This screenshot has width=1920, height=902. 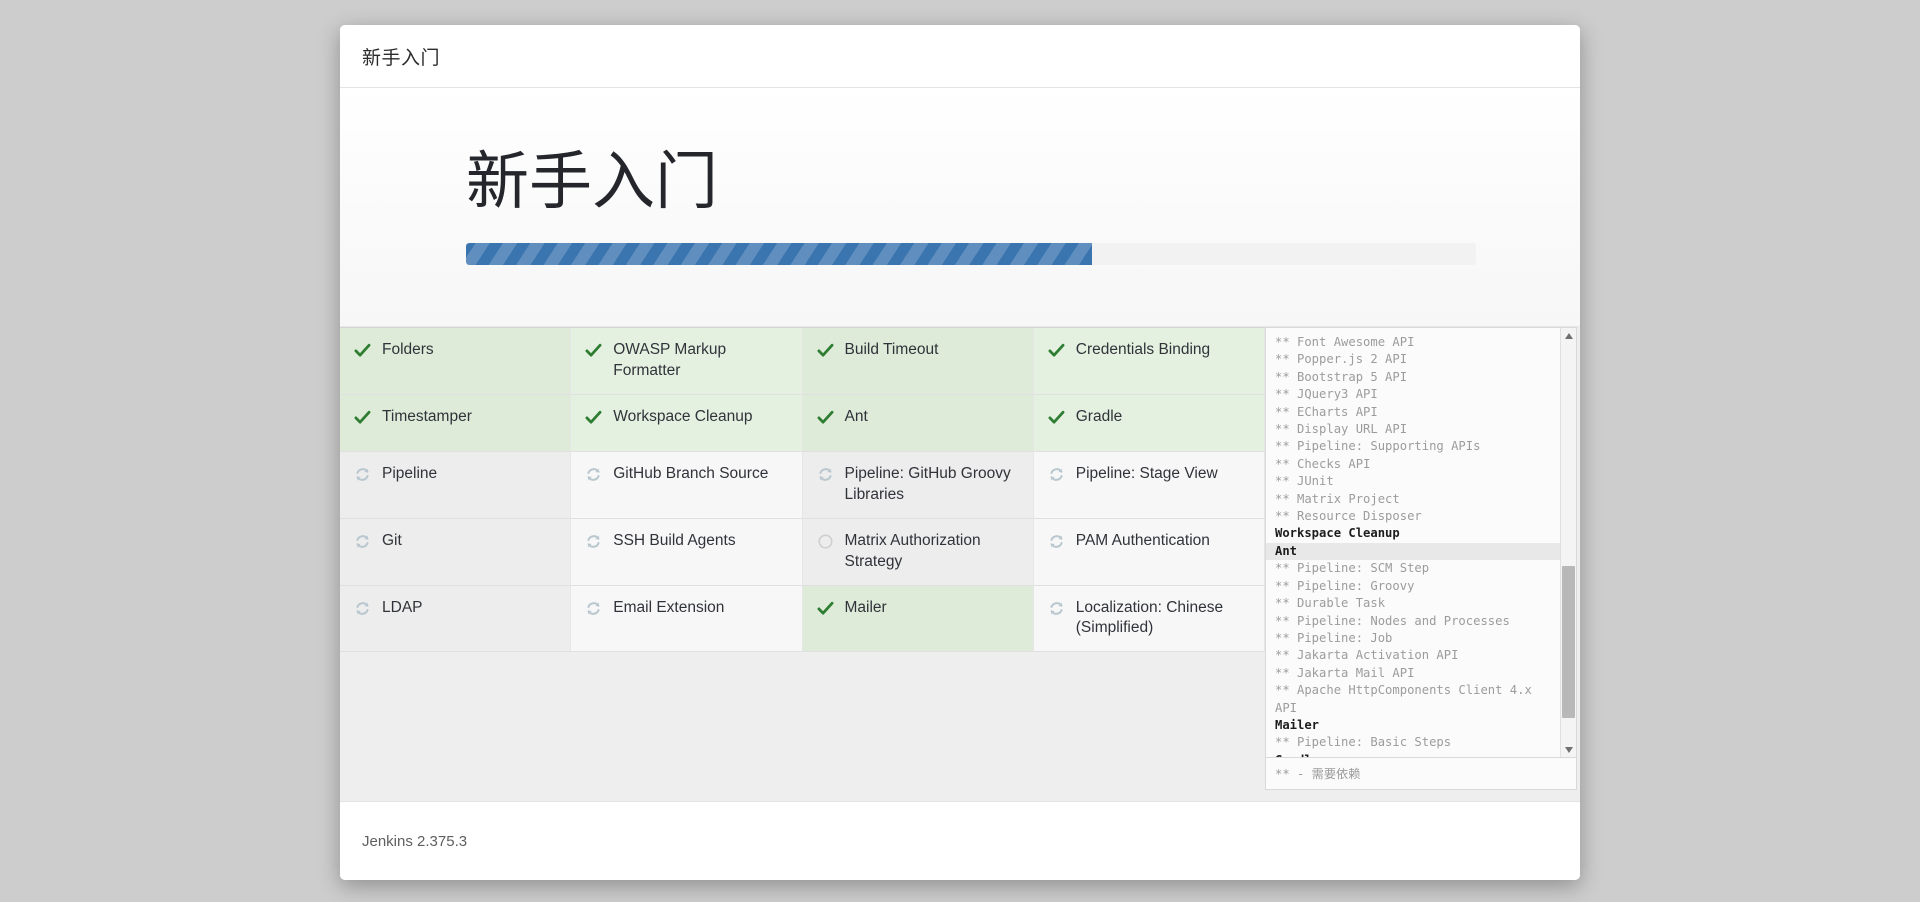 I want to click on log-line: ** Matrix Project, so click(x=1337, y=498).